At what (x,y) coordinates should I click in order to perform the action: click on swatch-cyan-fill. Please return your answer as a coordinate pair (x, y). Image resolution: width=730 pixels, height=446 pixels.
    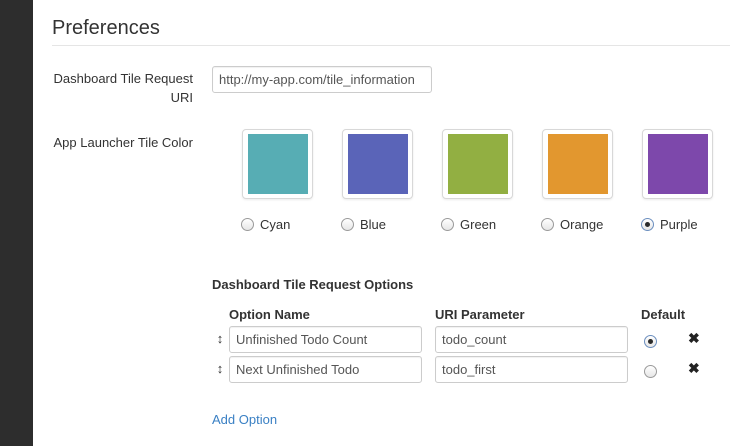
    Looking at the image, I should click on (278, 164).